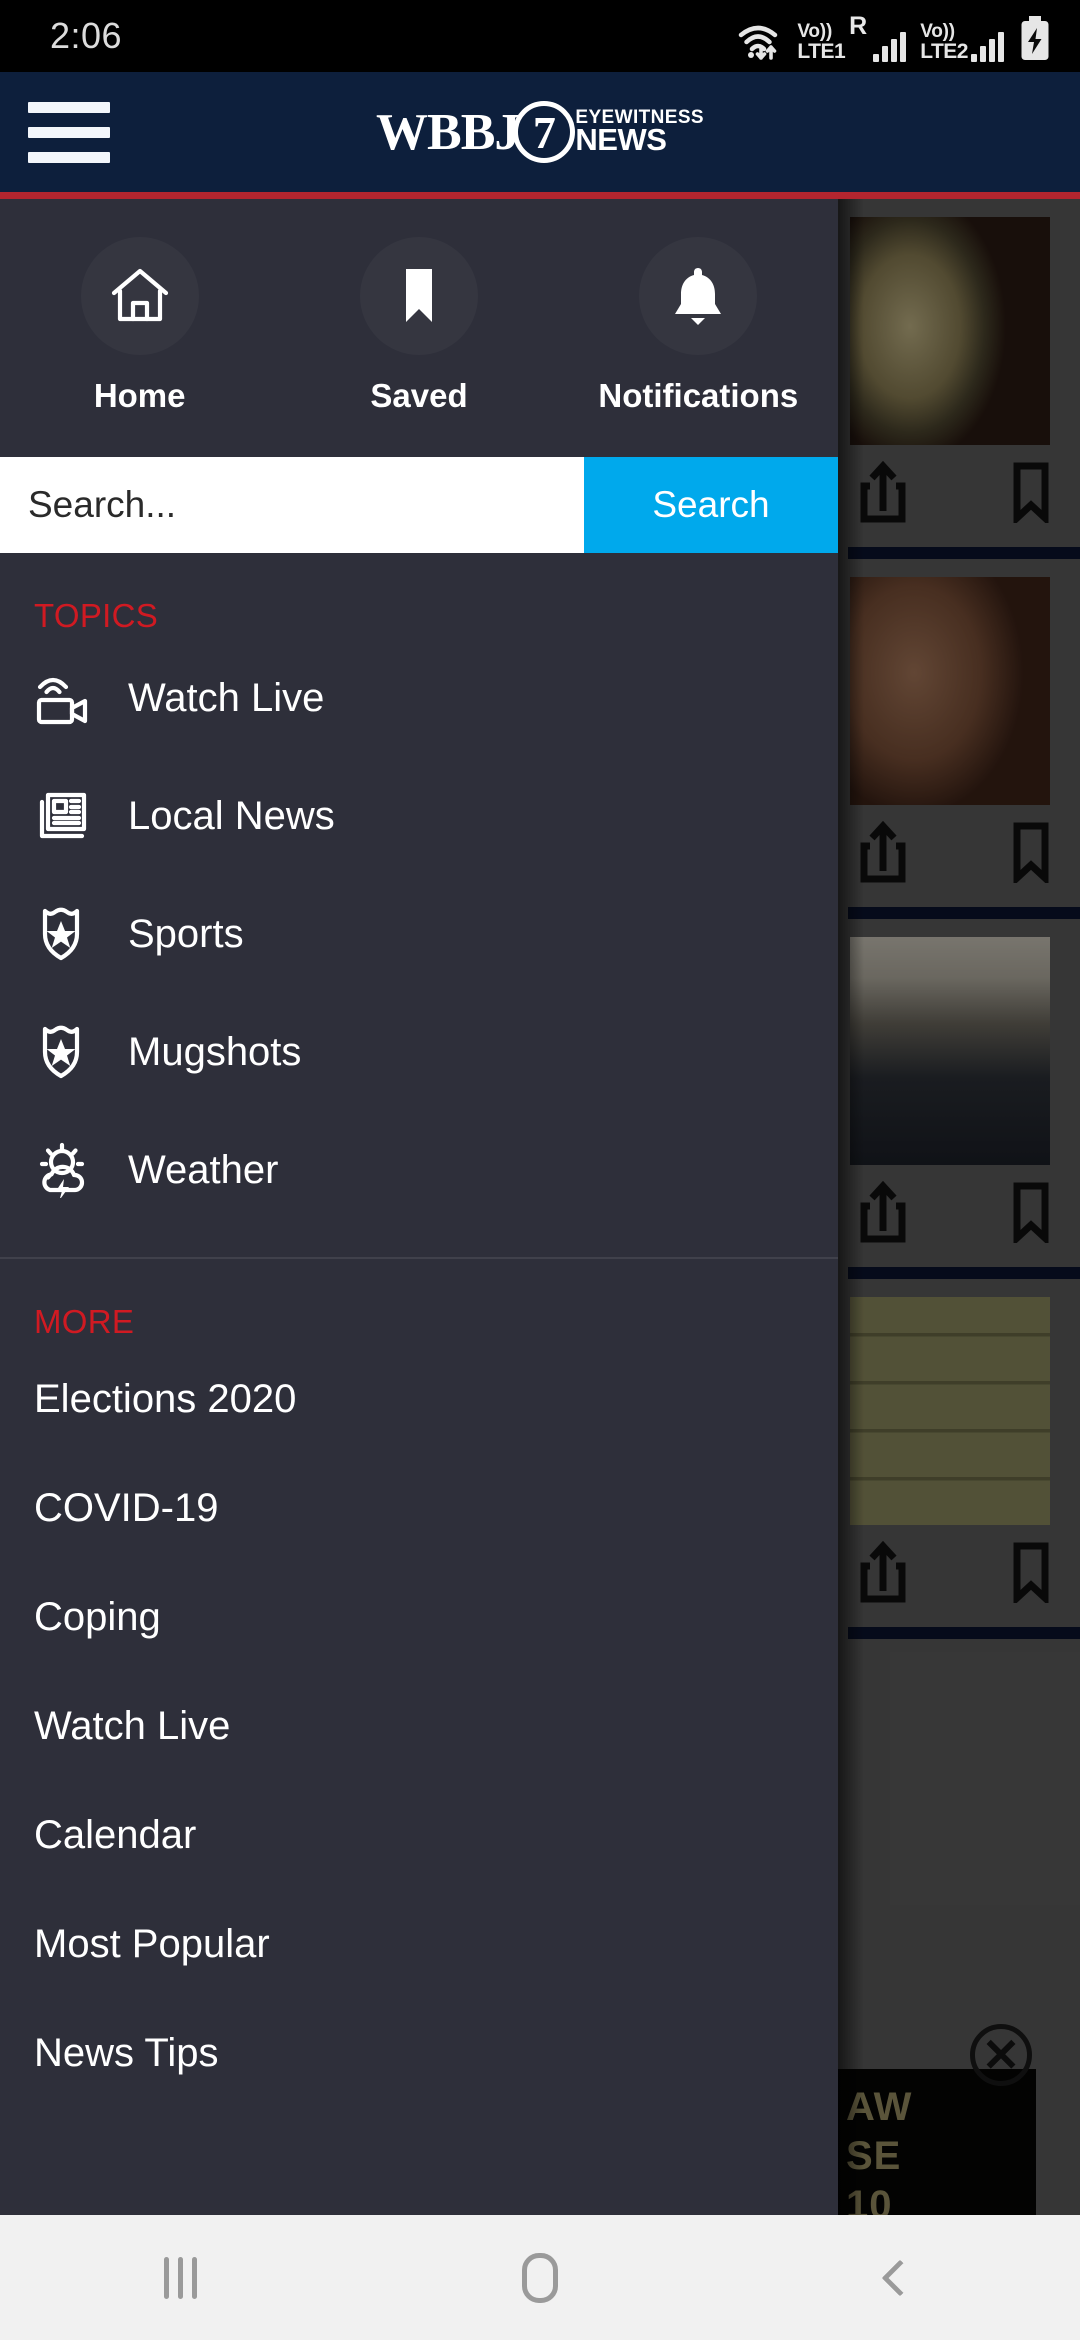 Image resolution: width=1080 pixels, height=2340 pixels. What do you see at coordinates (890, 47) in the screenshot?
I see `sim1-signal-bars` at bounding box center [890, 47].